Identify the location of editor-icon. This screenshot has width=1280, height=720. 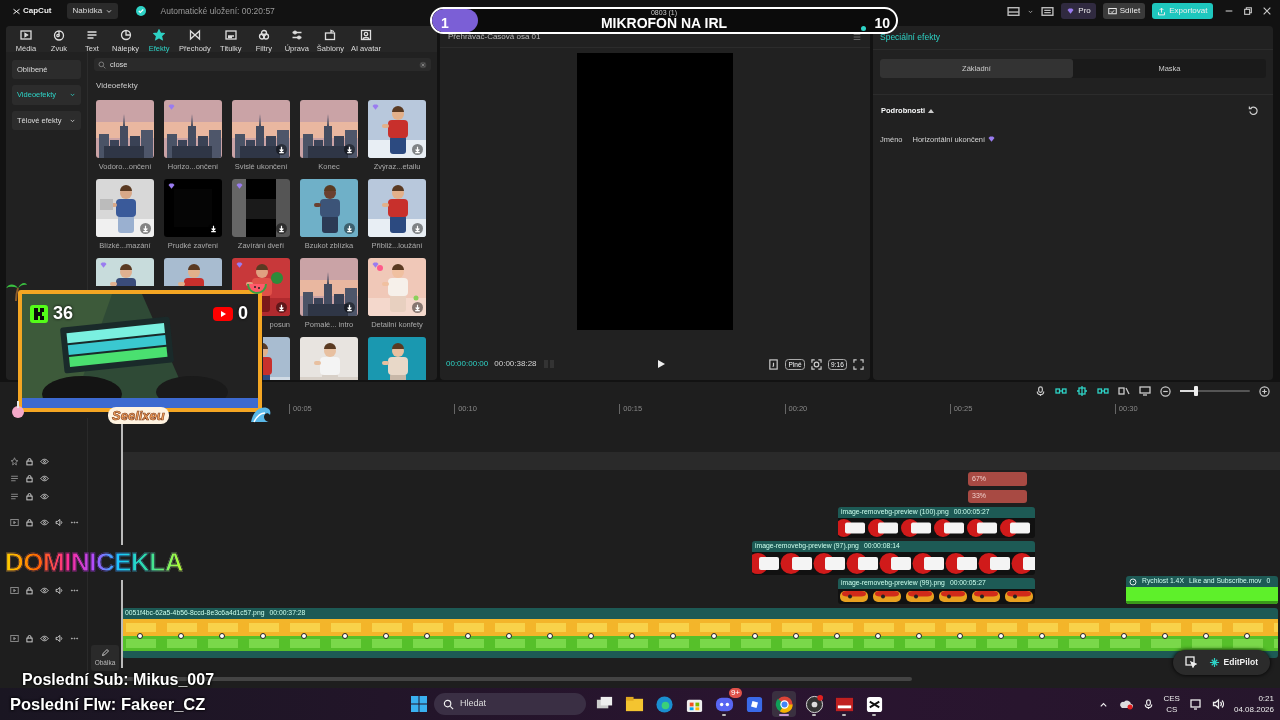
(874, 704).